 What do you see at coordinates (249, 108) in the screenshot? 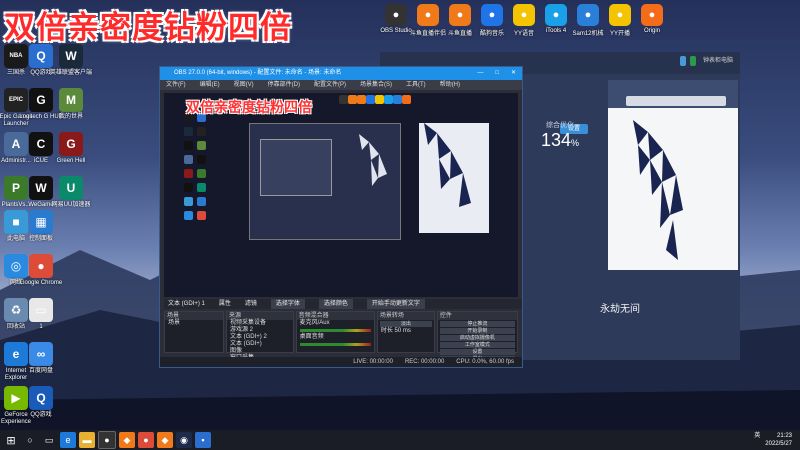
I see `preview-overlay-title: 双倍亲密度钻粉四倍` at bounding box center [249, 108].